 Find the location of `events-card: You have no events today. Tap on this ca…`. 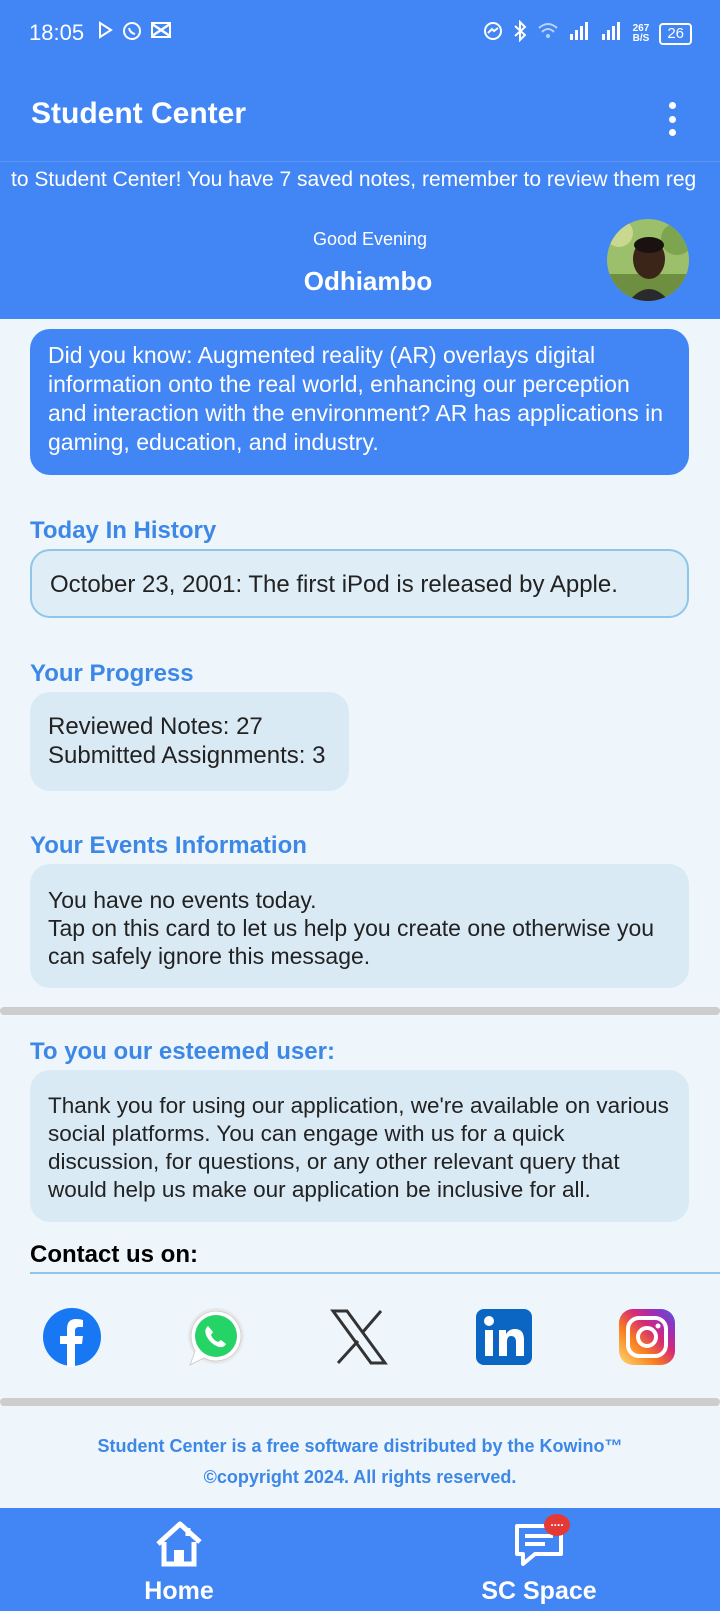

events-card: You have no events today. Tap on this ca… is located at coordinates (359, 926).